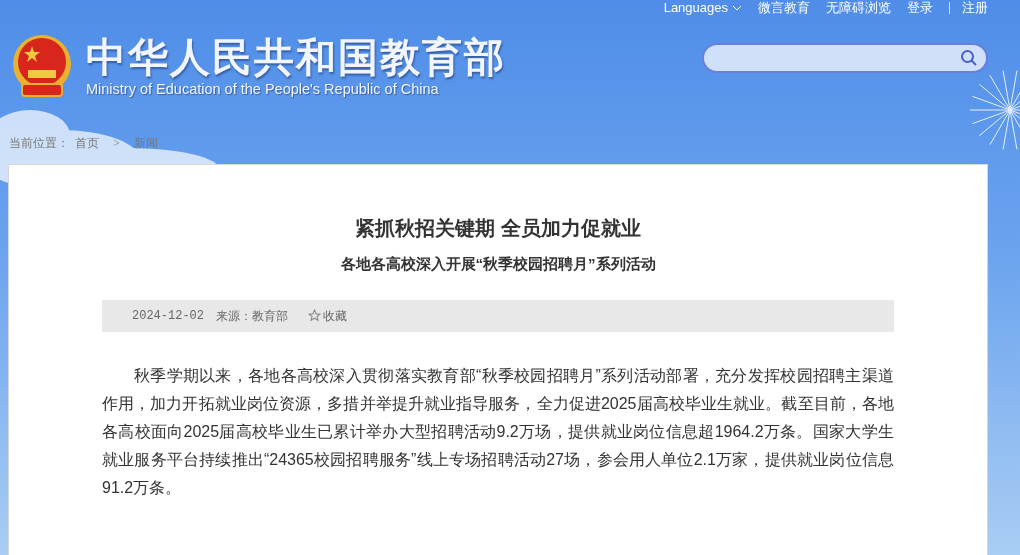  Describe the element at coordinates (327, 315) in the screenshot. I see `favorite-link: 收藏` at that location.